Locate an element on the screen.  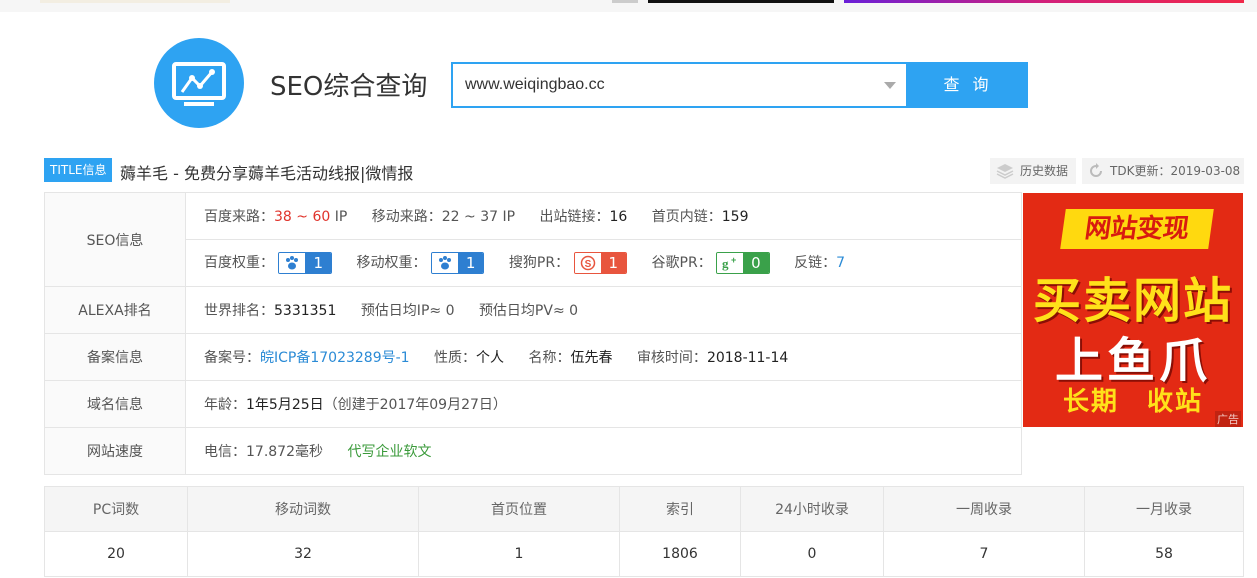
stats-value: 1 is located at coordinates (519, 554).